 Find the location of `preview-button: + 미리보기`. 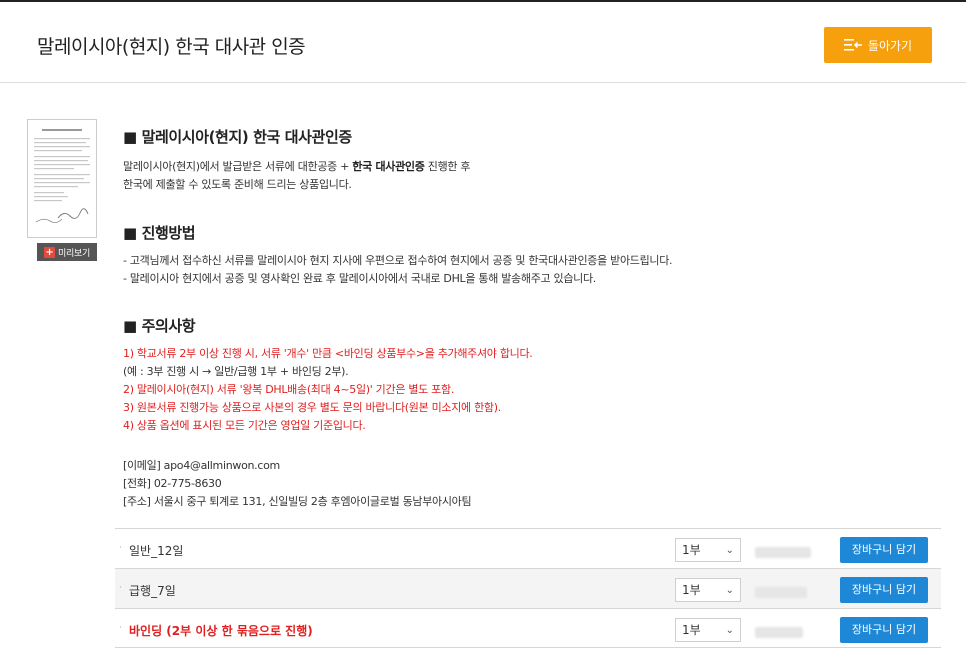

preview-button: + 미리보기 is located at coordinates (67, 252).